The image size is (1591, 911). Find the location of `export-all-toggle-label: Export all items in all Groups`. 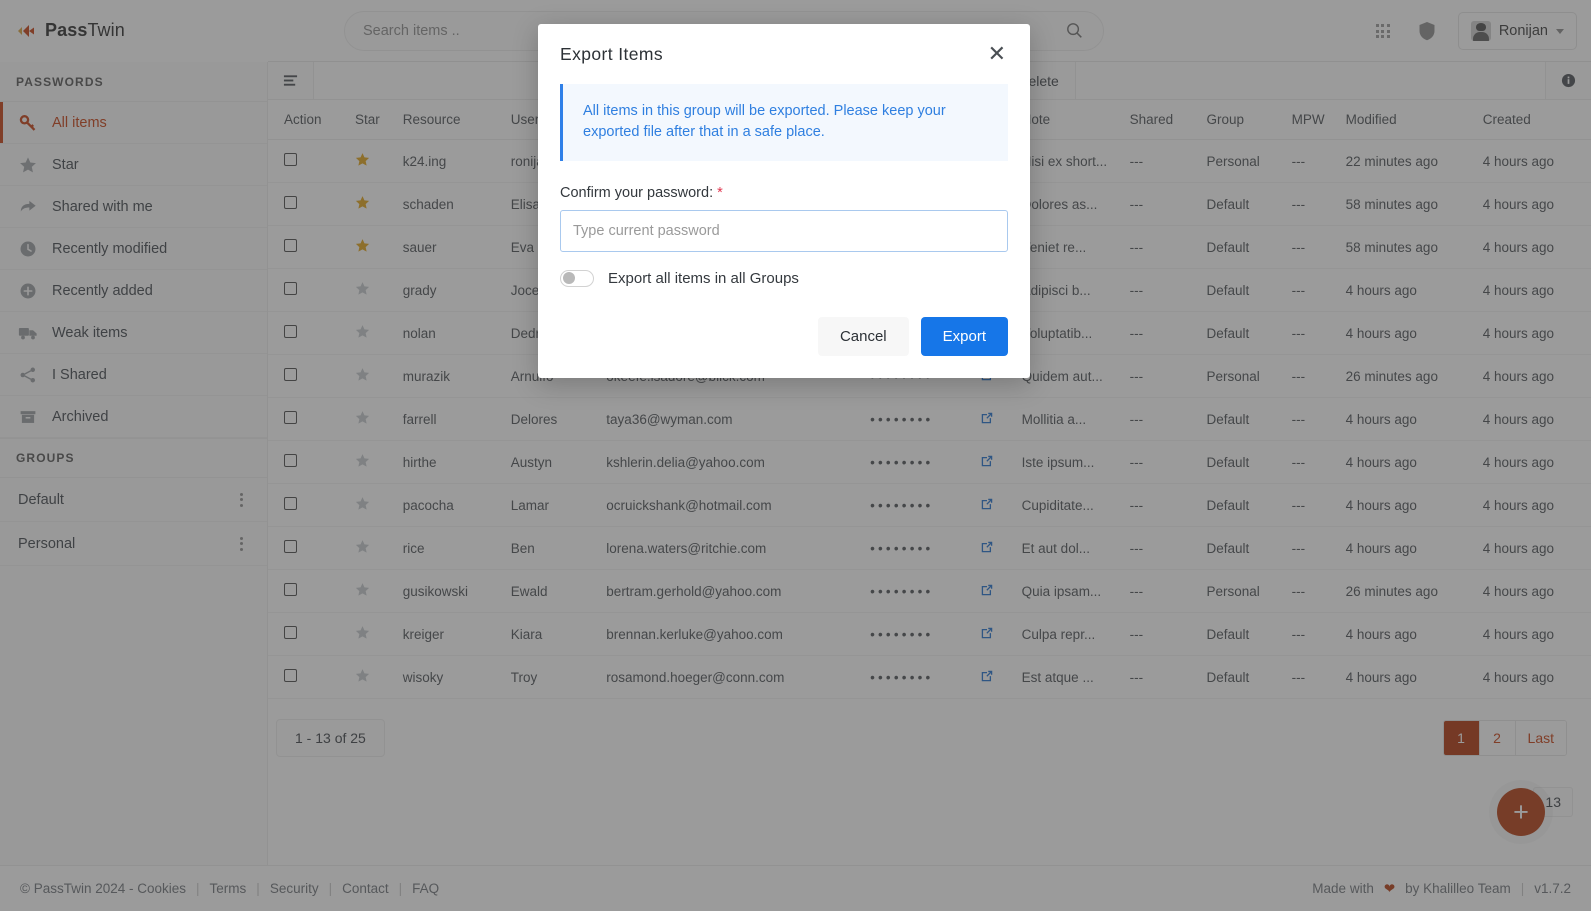

export-all-toggle-label: Export all items in all Groups is located at coordinates (703, 278).